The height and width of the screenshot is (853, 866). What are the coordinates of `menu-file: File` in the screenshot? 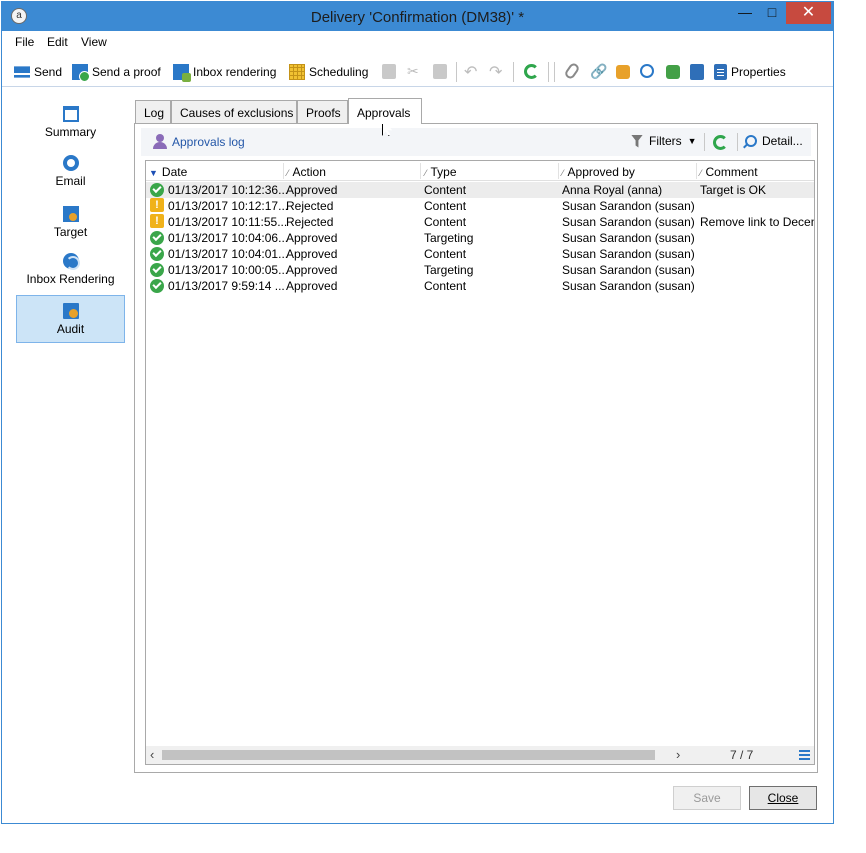 It's located at (24, 42).